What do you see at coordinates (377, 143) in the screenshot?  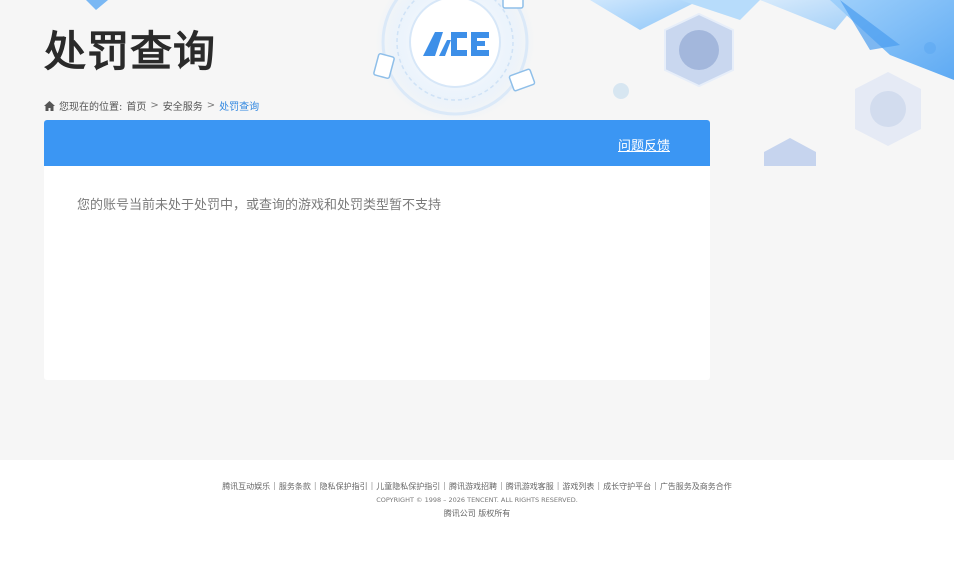 I see `panel-header: 问题反馈` at bounding box center [377, 143].